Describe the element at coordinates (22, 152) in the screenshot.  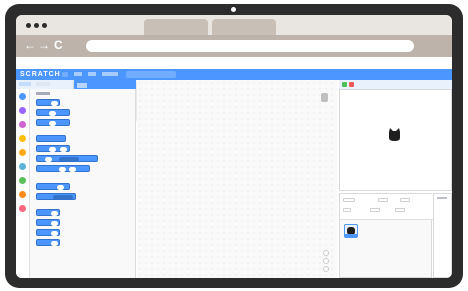
I see `category-control` at that location.